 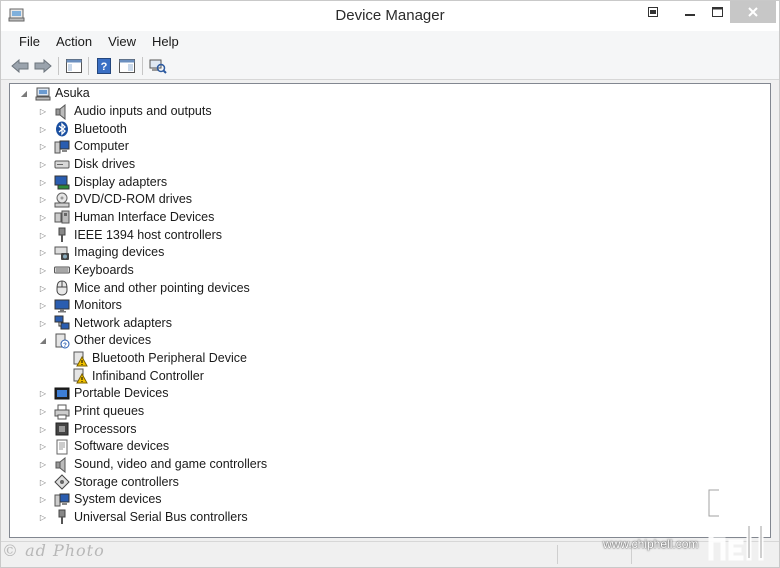 What do you see at coordinates (651, 544) in the screenshot?
I see `site-url-watermark: www.chiphell.com` at bounding box center [651, 544].